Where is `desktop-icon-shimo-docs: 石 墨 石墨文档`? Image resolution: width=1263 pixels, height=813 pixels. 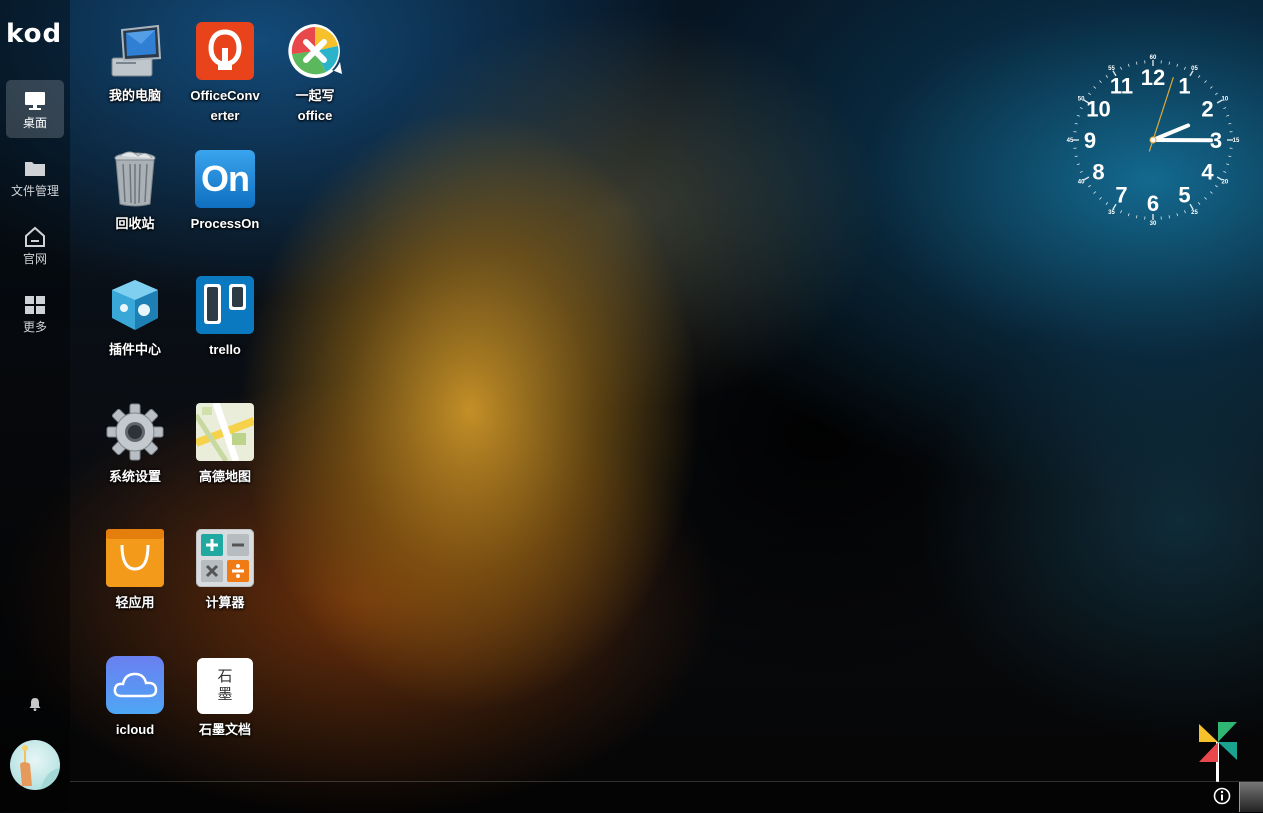 desktop-icon-shimo-docs: 石 墨 石墨文档 is located at coordinates (225, 711).